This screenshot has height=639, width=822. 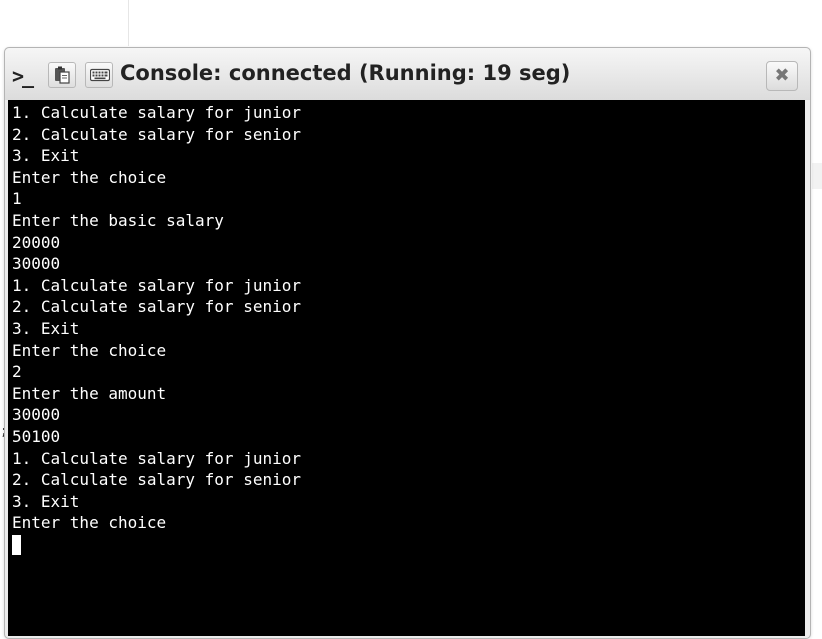 I want to click on terminal-prompt-icon: >_, so click(x=23, y=76).